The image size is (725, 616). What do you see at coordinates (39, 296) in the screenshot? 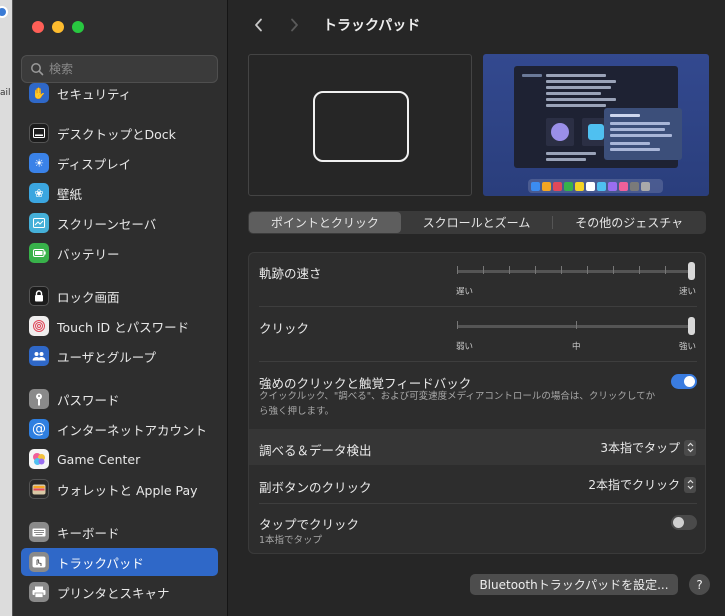
I see `lock-icon` at bounding box center [39, 296].